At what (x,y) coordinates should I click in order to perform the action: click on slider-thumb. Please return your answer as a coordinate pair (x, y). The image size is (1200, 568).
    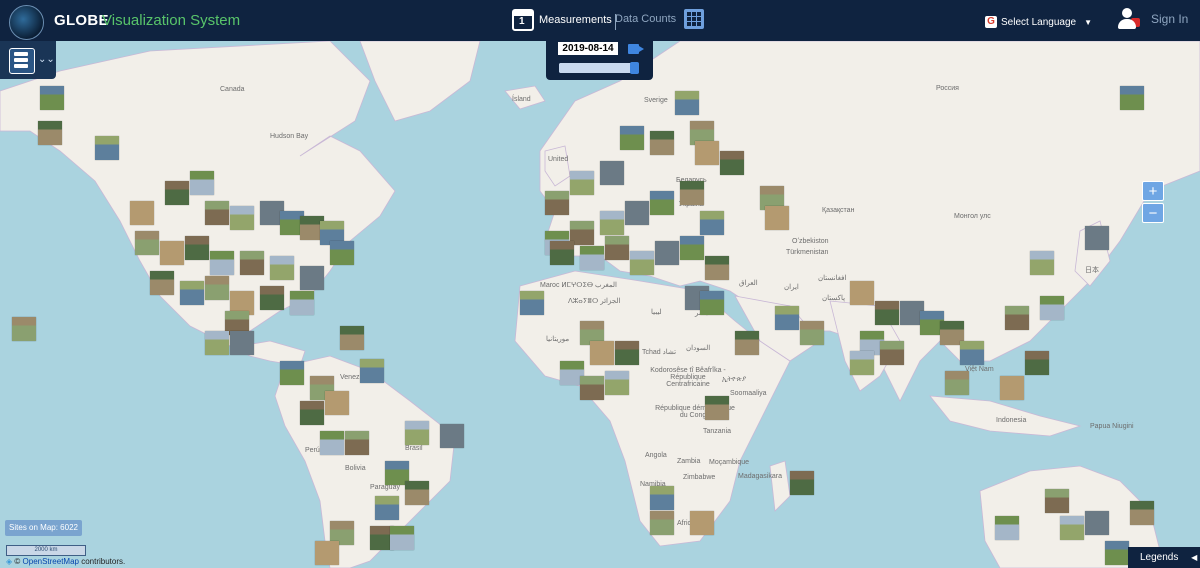
    Looking at the image, I should click on (634, 68).